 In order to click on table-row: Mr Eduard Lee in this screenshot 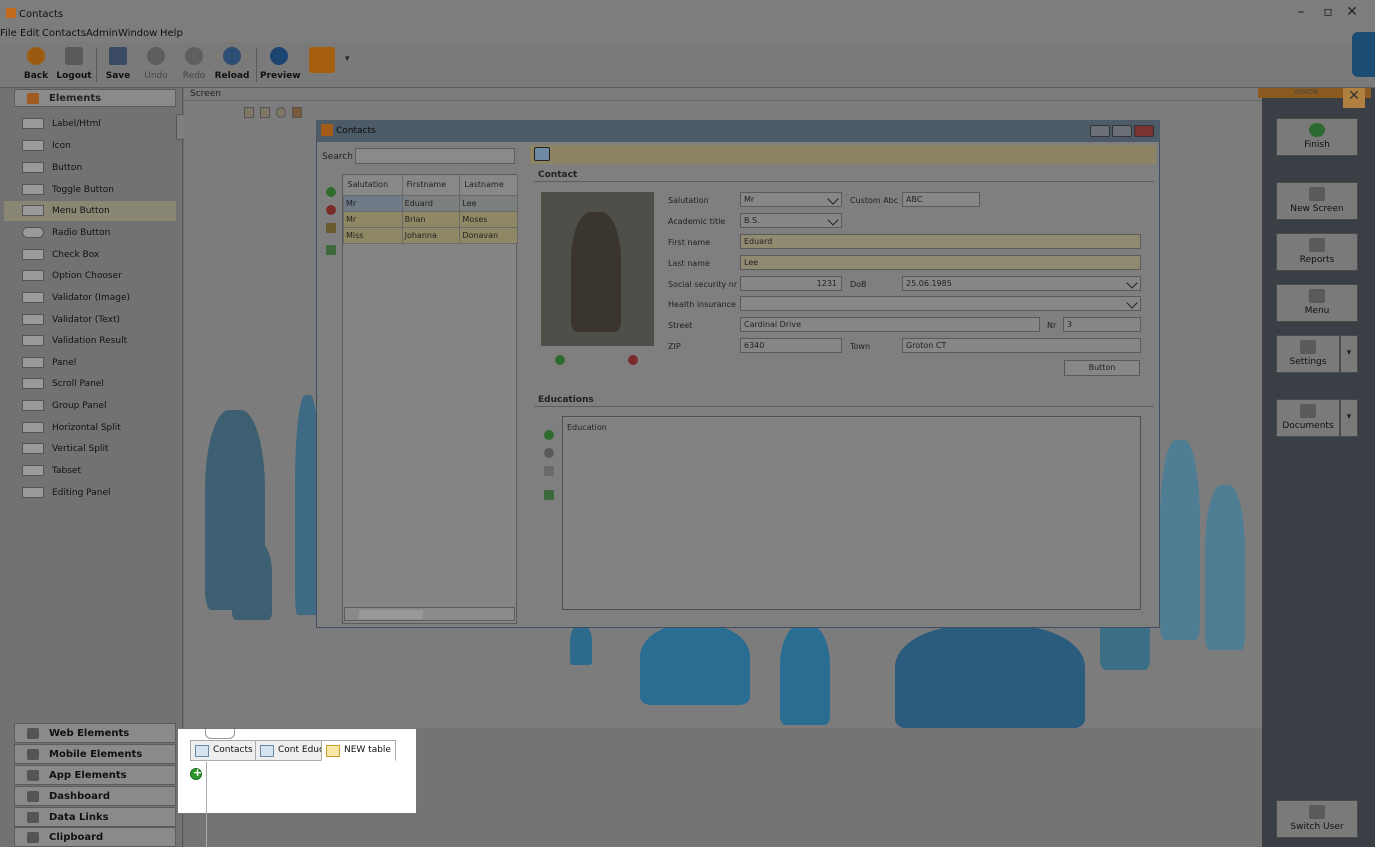, I will do `click(430, 203)`.